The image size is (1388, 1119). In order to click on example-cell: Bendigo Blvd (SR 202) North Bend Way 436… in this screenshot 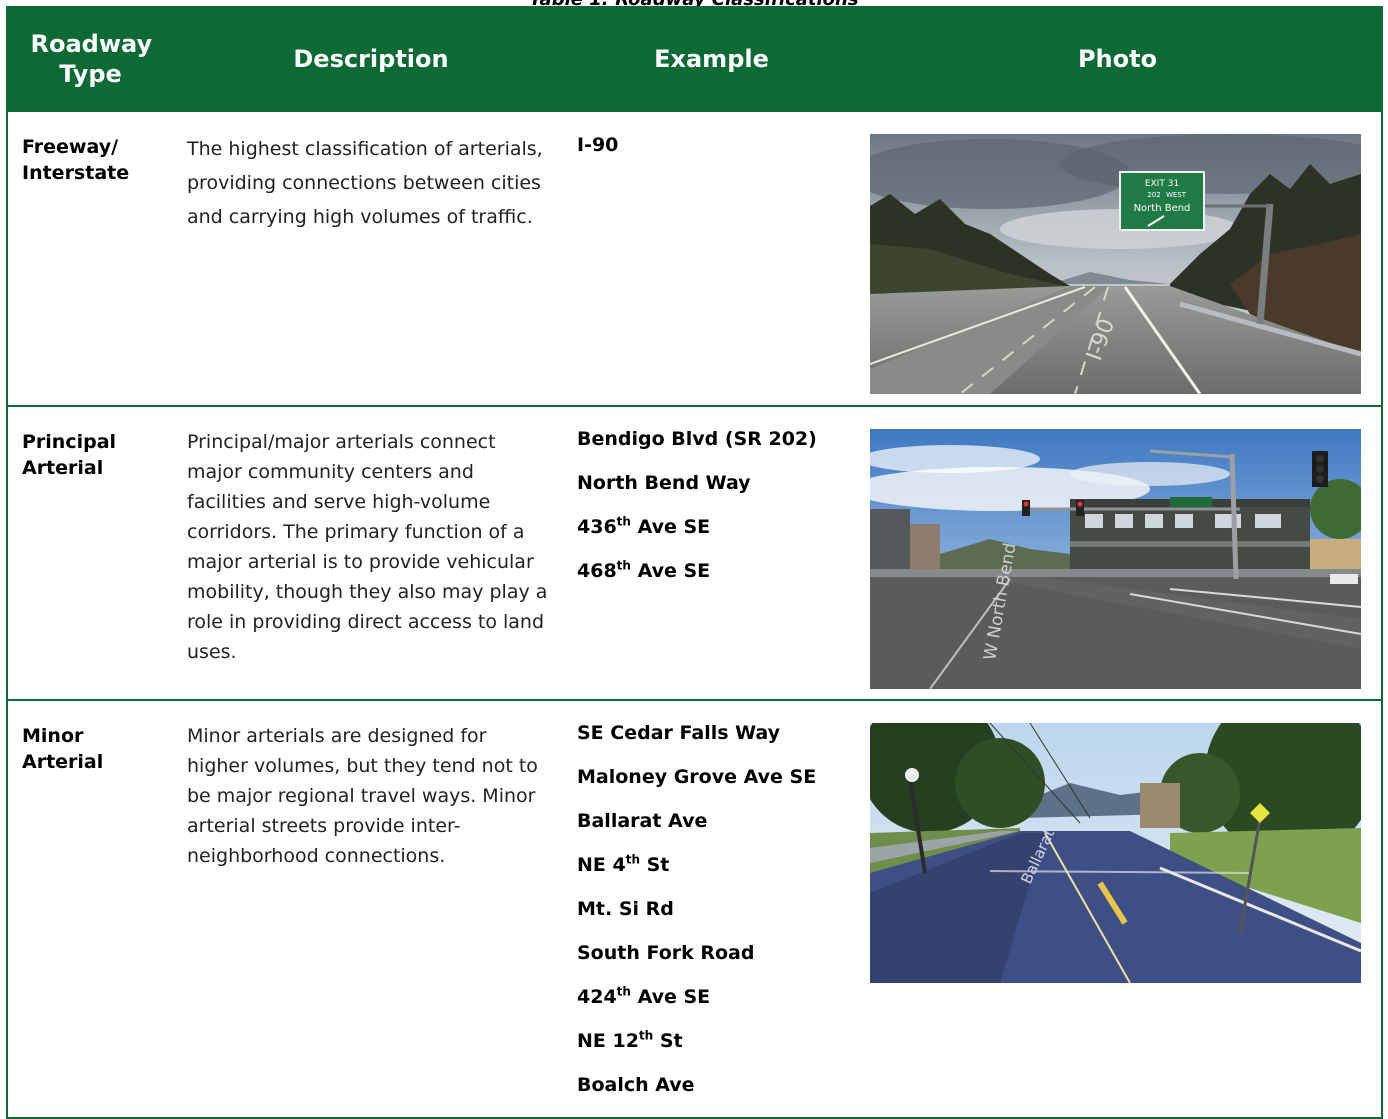, I will do `click(711, 553)`.